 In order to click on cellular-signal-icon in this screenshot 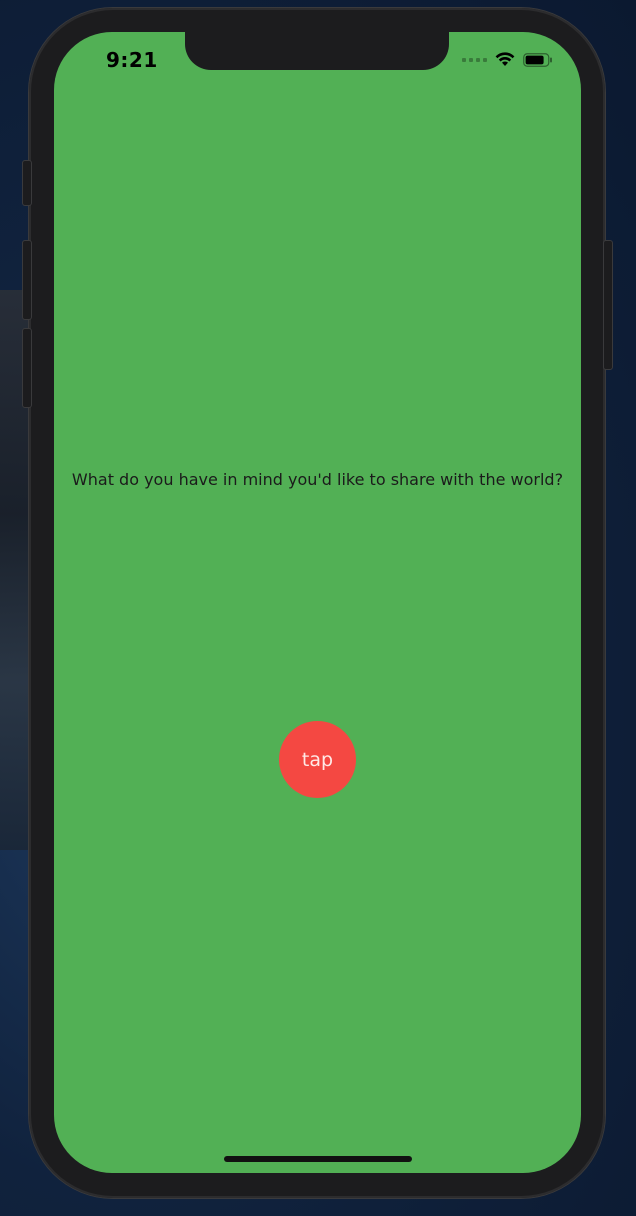, I will do `click(474, 59)`.